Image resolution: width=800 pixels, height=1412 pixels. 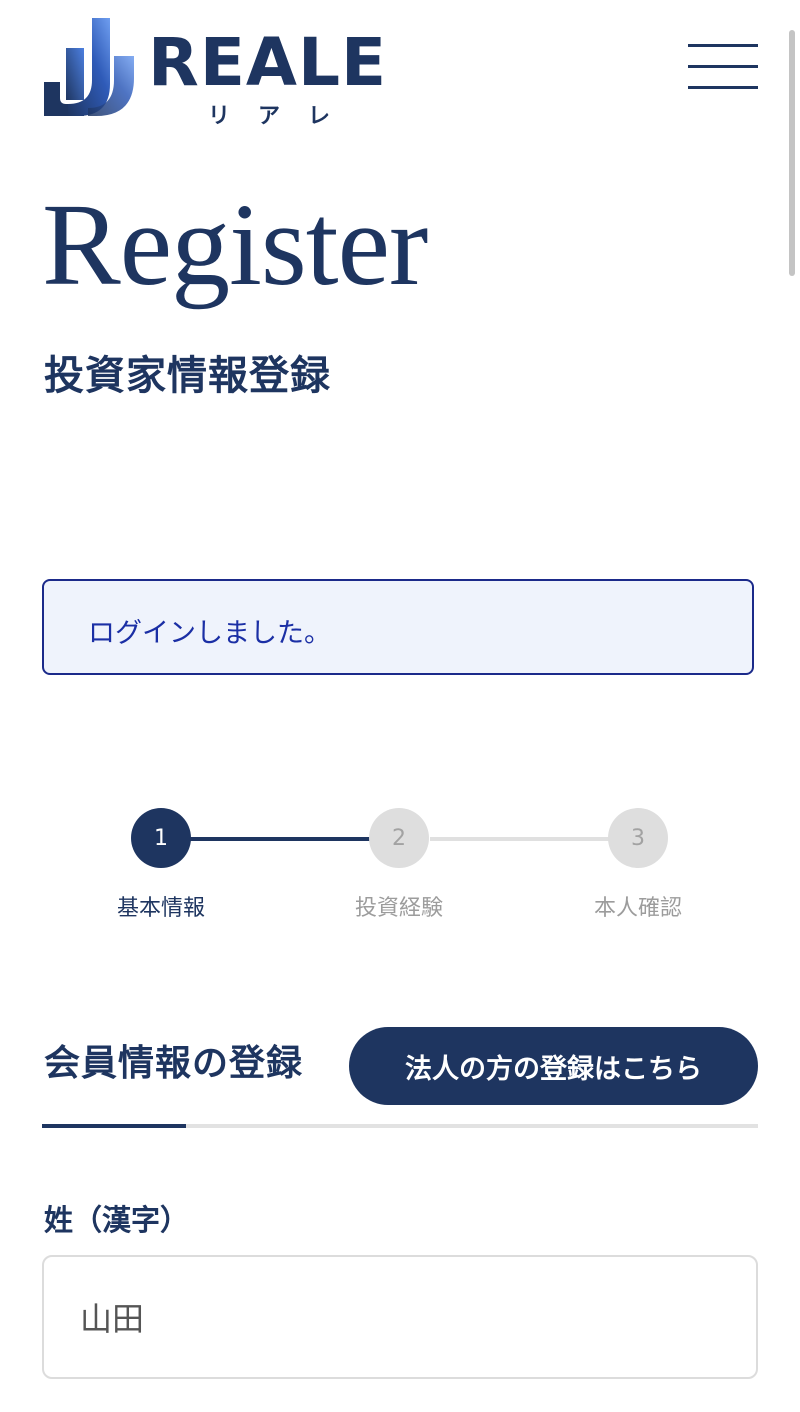 What do you see at coordinates (268, 62) in the screenshot?
I see `logo-wordmark: REALE` at bounding box center [268, 62].